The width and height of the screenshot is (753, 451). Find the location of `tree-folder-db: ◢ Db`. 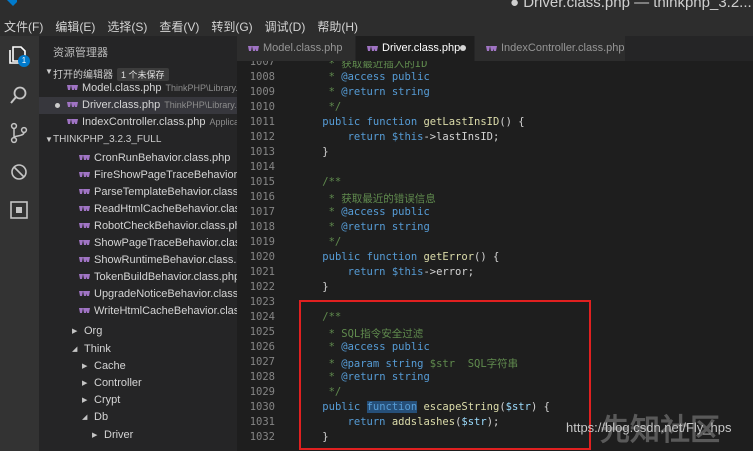

tree-folder-db: ◢ Db is located at coordinates (138, 417).